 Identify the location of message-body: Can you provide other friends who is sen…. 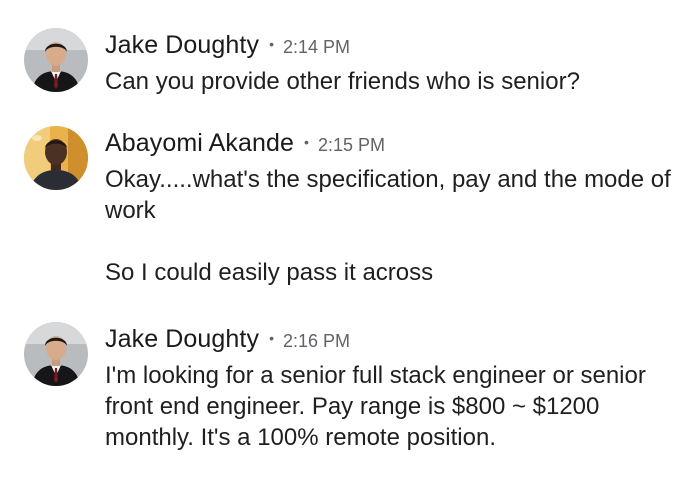
(395, 81).